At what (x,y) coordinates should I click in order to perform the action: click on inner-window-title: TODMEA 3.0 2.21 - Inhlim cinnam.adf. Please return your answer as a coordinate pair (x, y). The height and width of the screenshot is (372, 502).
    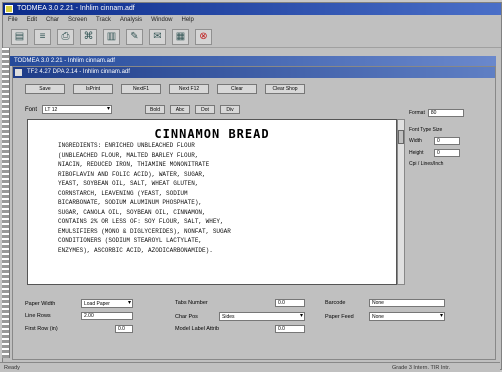
    Looking at the image, I should click on (64, 61).